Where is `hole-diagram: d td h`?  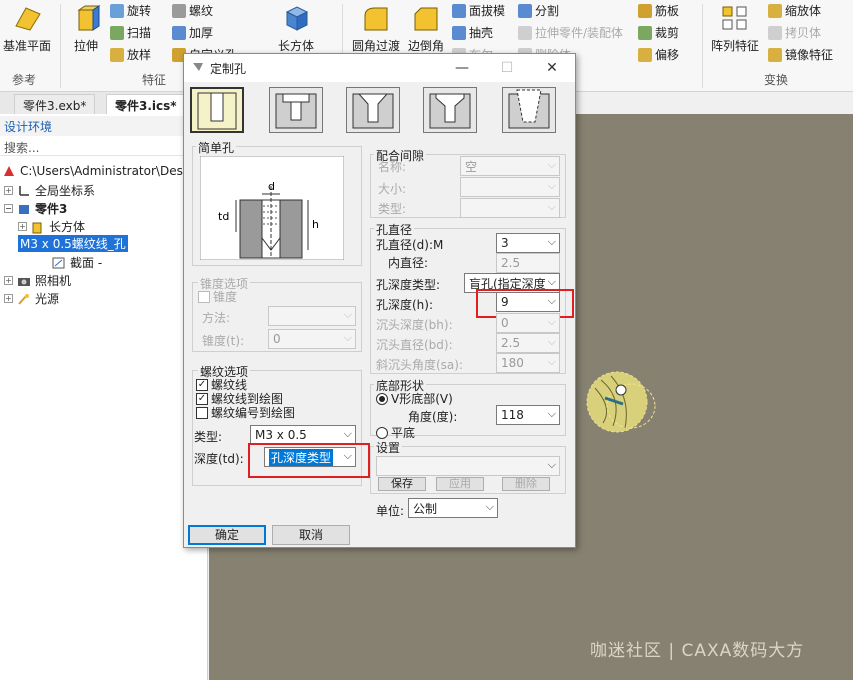 hole-diagram: d td h is located at coordinates (272, 208).